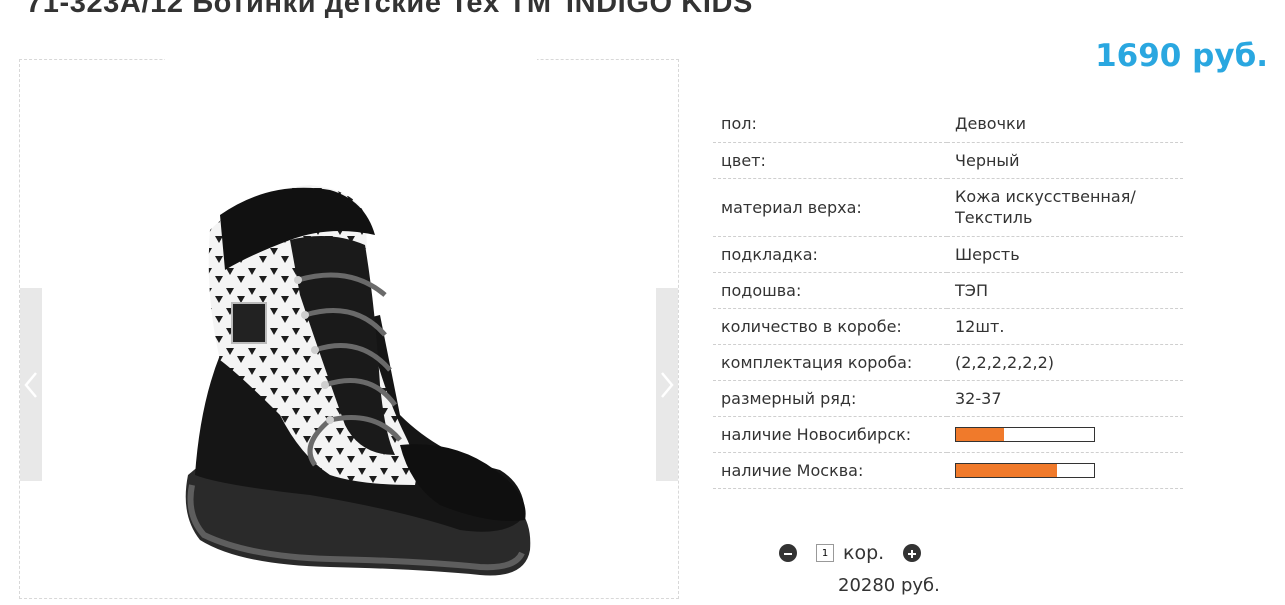  What do you see at coordinates (830, 124) in the screenshot?
I see `attribute-label: пол:` at bounding box center [830, 124].